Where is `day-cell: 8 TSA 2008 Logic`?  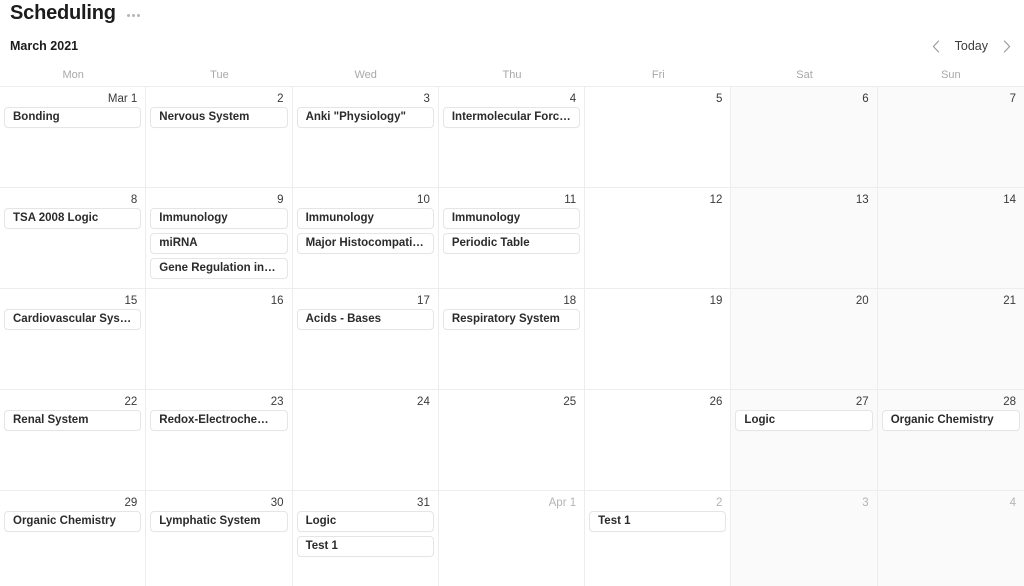
day-cell: 8 TSA 2008 Logic is located at coordinates (73, 238).